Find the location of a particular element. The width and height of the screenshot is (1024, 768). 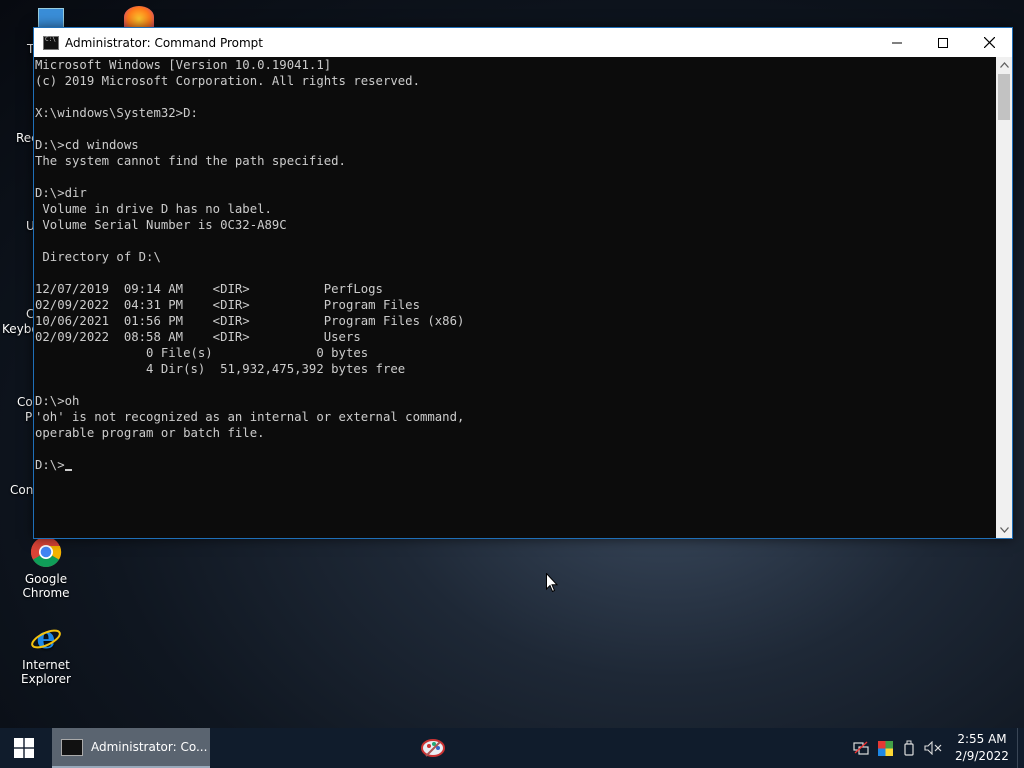

maximize-icon is located at coordinates (943, 42).